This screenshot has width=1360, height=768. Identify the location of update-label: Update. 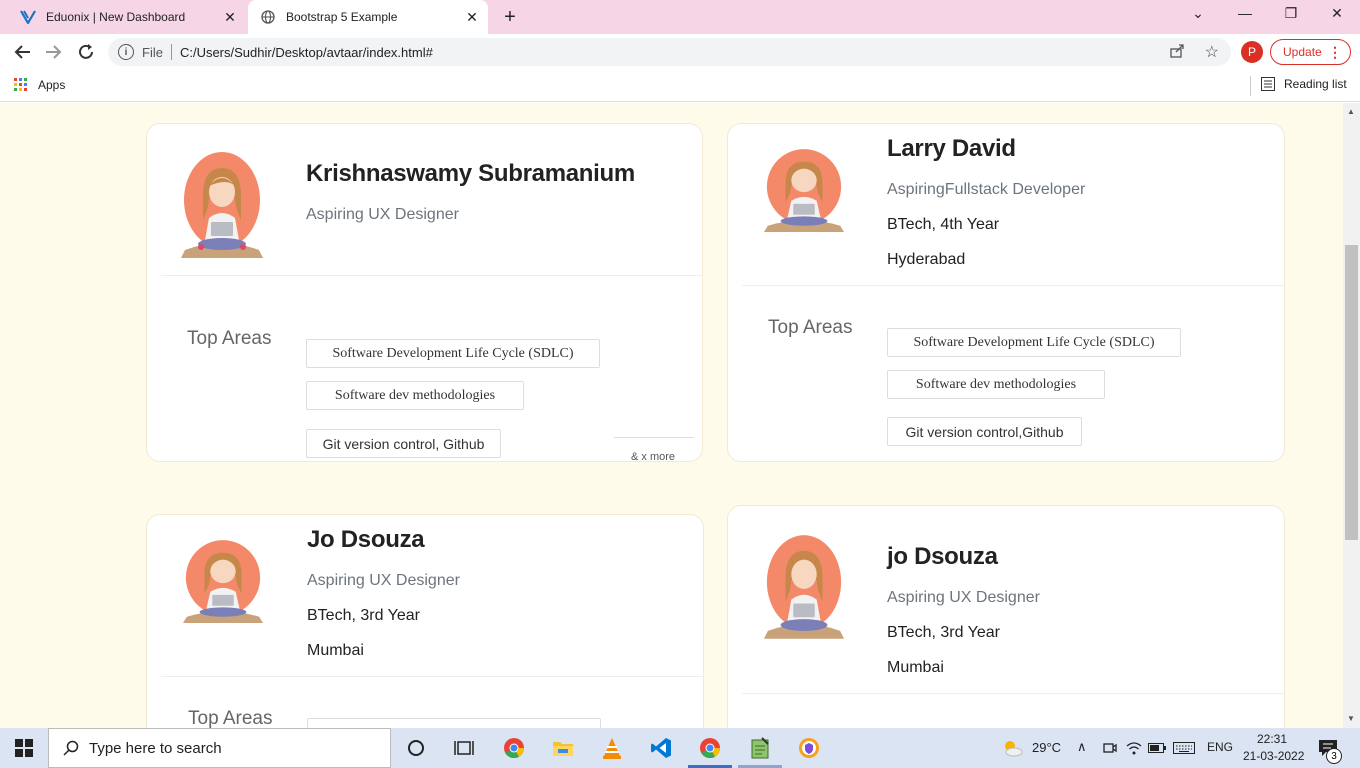
(1302, 52).